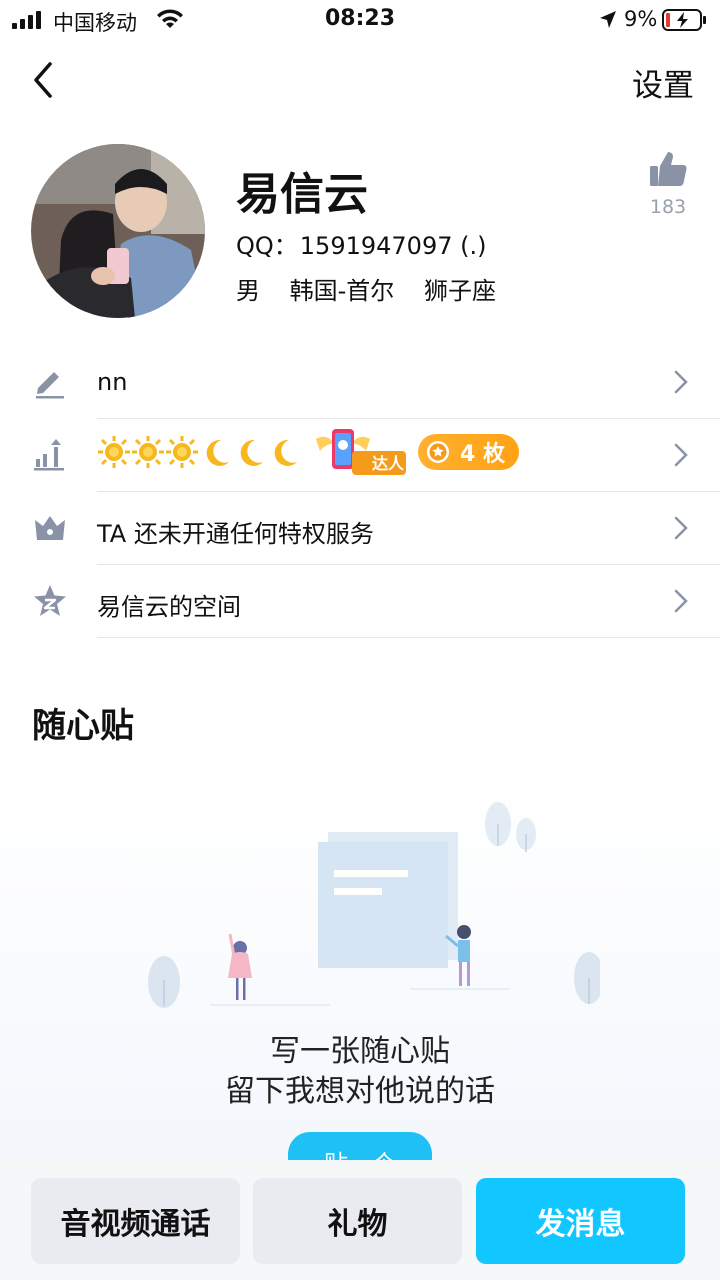 This screenshot has width=720, height=1280. I want to click on divider, so click(408, 637).